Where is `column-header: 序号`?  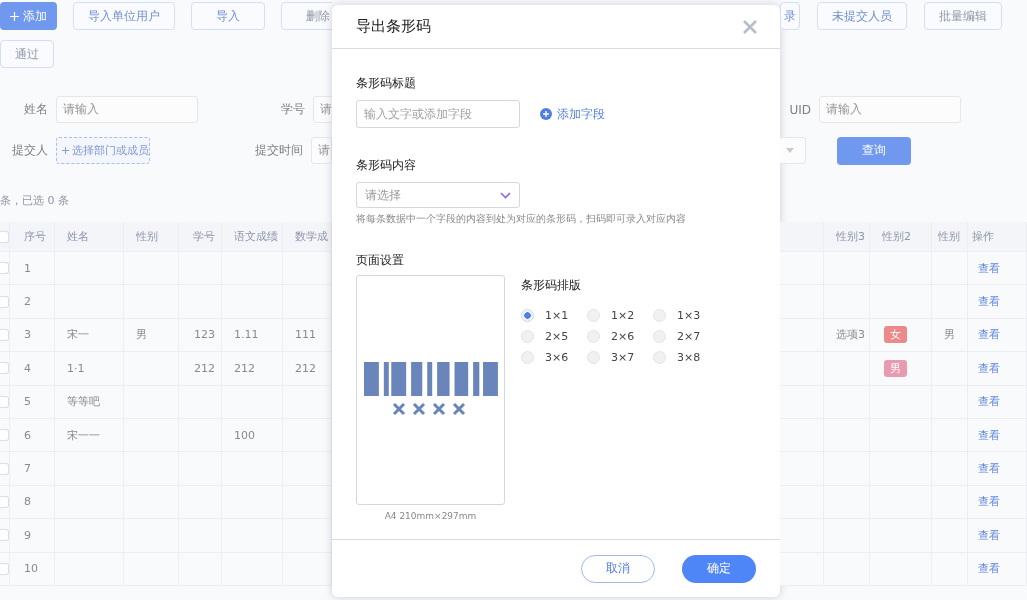
column-header: 序号 is located at coordinates (32, 236).